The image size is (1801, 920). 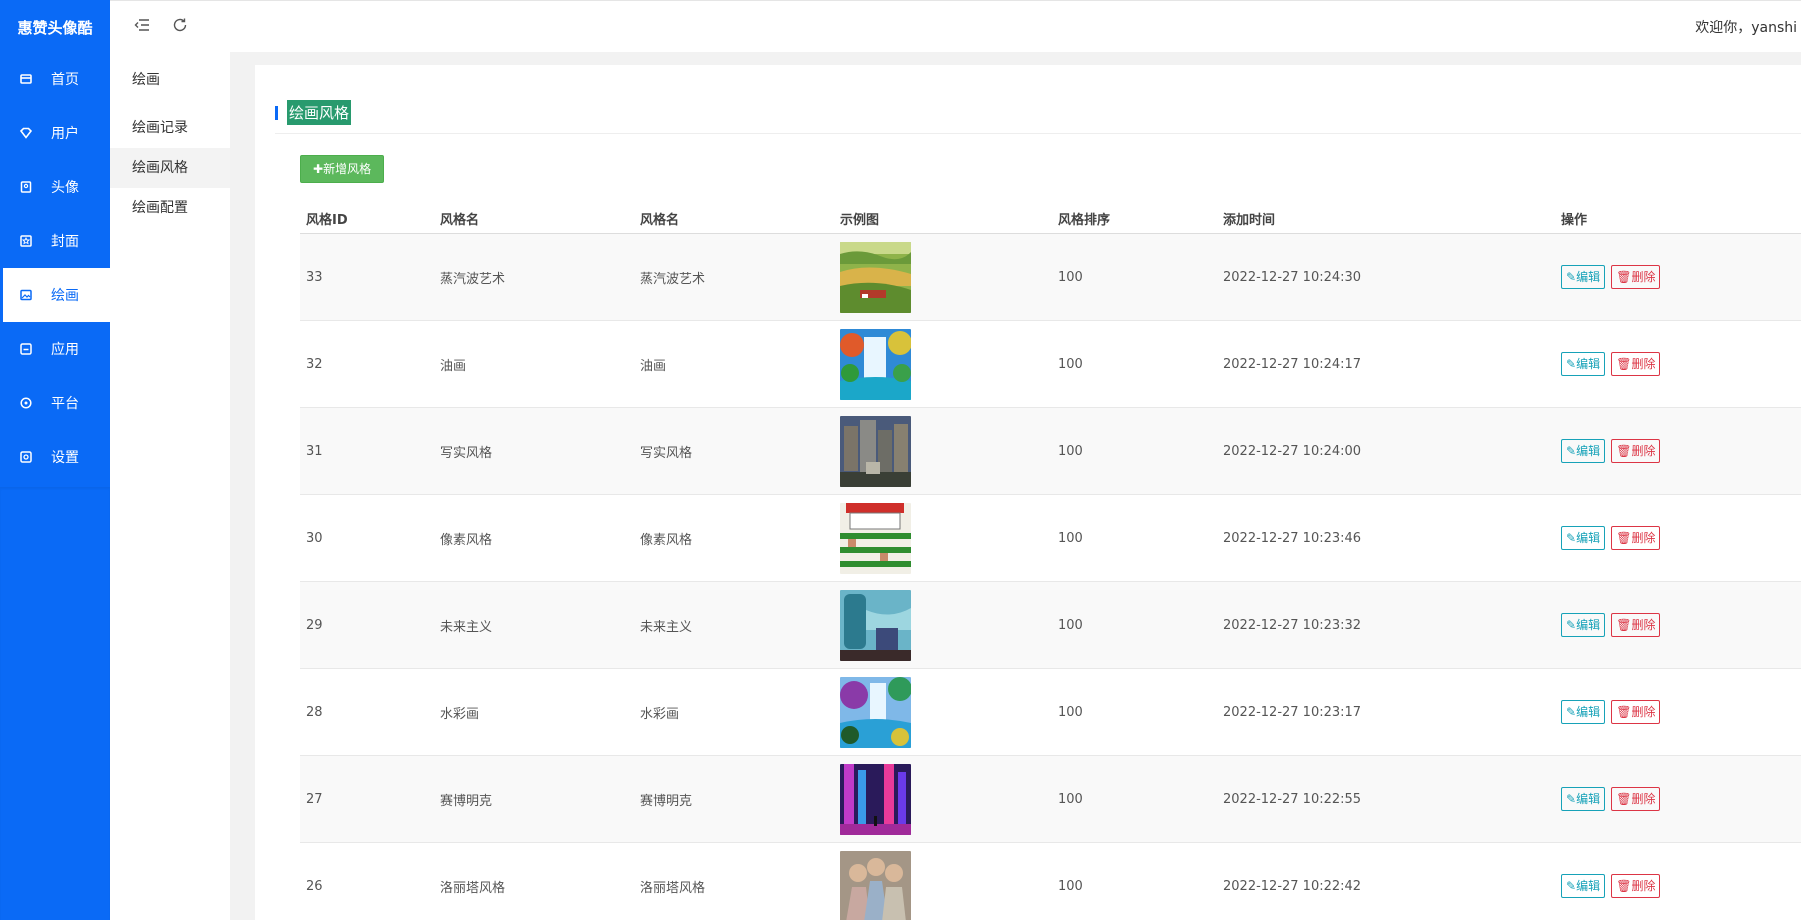 What do you see at coordinates (534, 451) in the screenshot?
I see `style-name: 写实风格` at bounding box center [534, 451].